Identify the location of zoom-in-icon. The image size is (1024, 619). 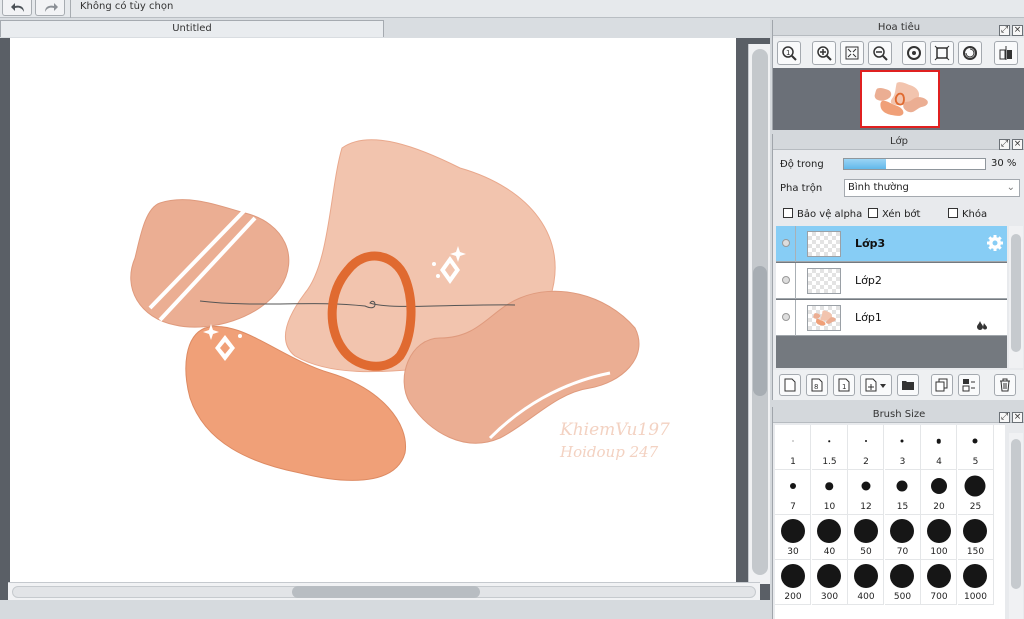
(824, 53).